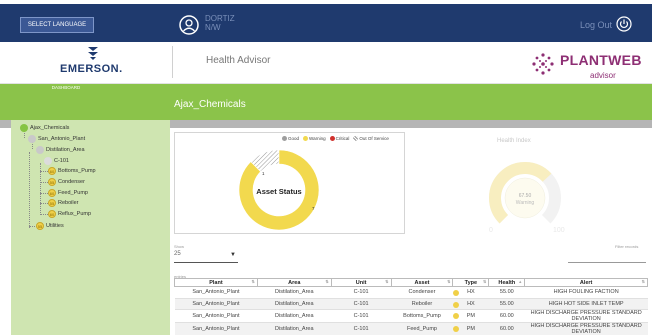 Image resolution: width=652 pixels, height=335 pixels. Describe the element at coordinates (326, 106) in the screenshot. I see `page-header` at that location.